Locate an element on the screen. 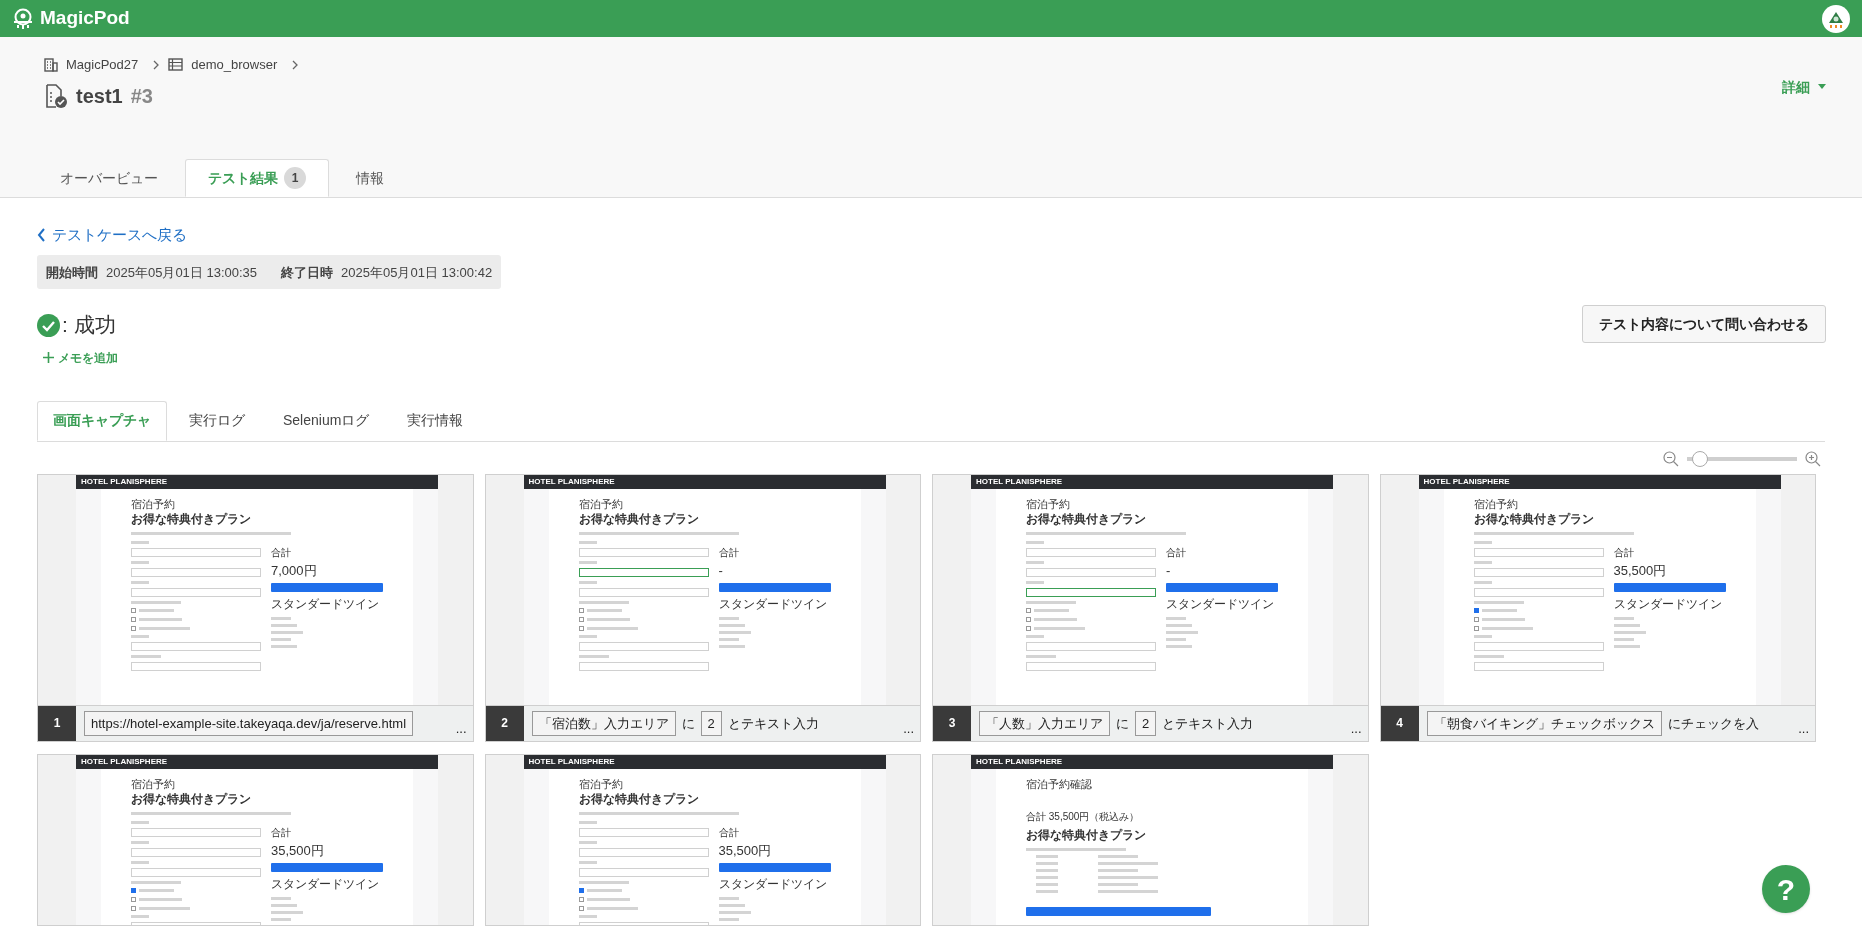  plus-icon is located at coordinates (48, 358).